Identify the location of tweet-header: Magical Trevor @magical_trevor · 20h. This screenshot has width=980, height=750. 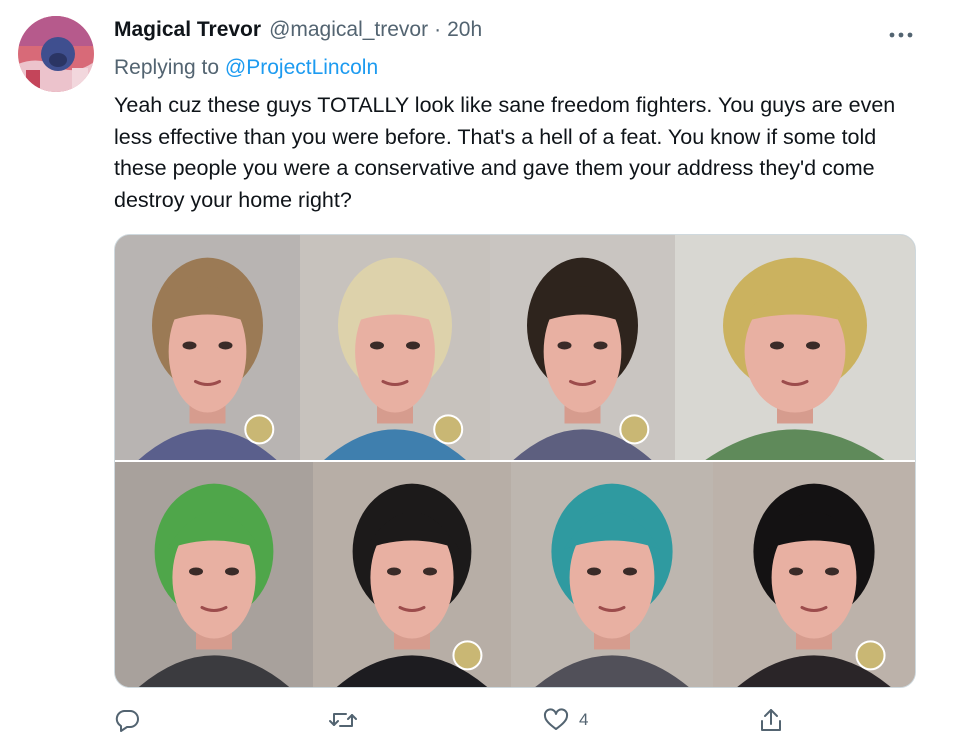
(298, 34).